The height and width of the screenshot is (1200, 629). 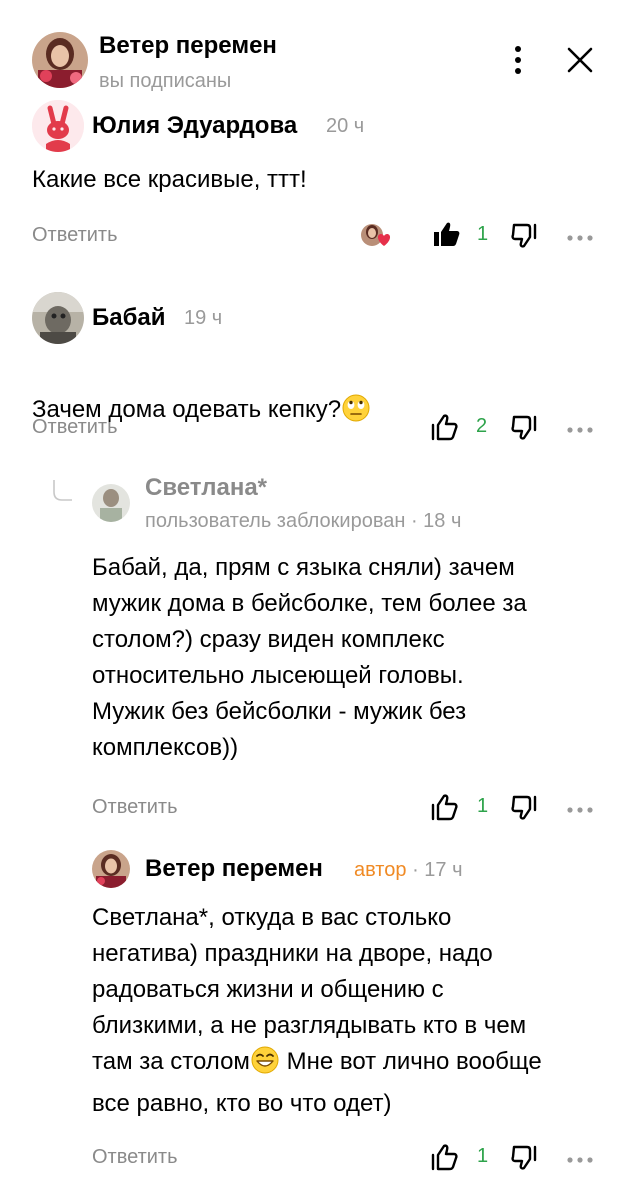 I want to click on comment-text-line: близкими, а не разглядывать кто в чем, so click(x=309, y=1025).